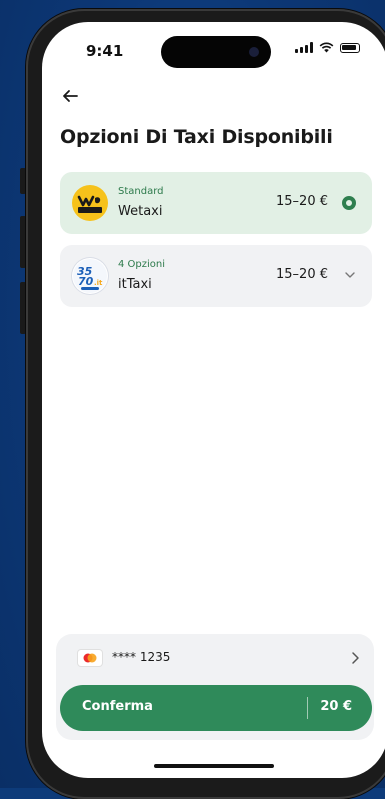  What do you see at coordinates (350, 47) in the screenshot?
I see `battery-icon` at bounding box center [350, 47].